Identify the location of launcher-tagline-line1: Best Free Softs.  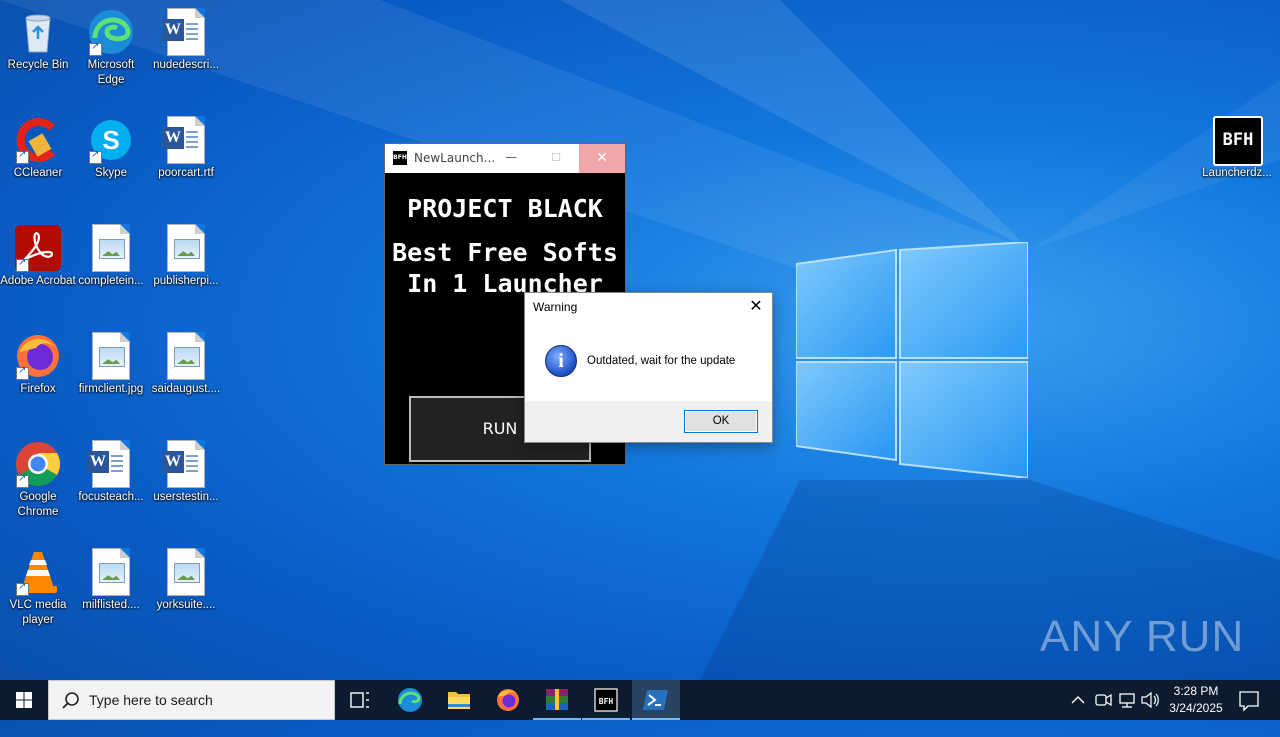
(505, 252).